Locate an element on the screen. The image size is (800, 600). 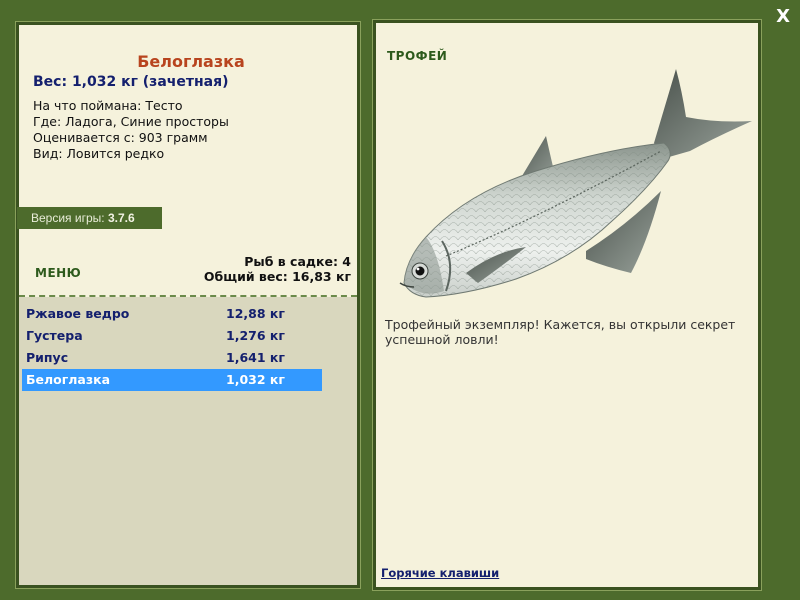
version-bar: Версия игры: 3.7.6 is located at coordinates (89, 218).